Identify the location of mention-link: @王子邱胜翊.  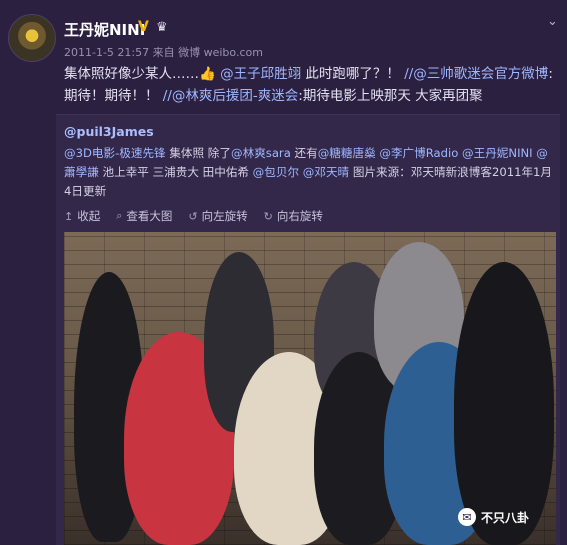
(260, 74).